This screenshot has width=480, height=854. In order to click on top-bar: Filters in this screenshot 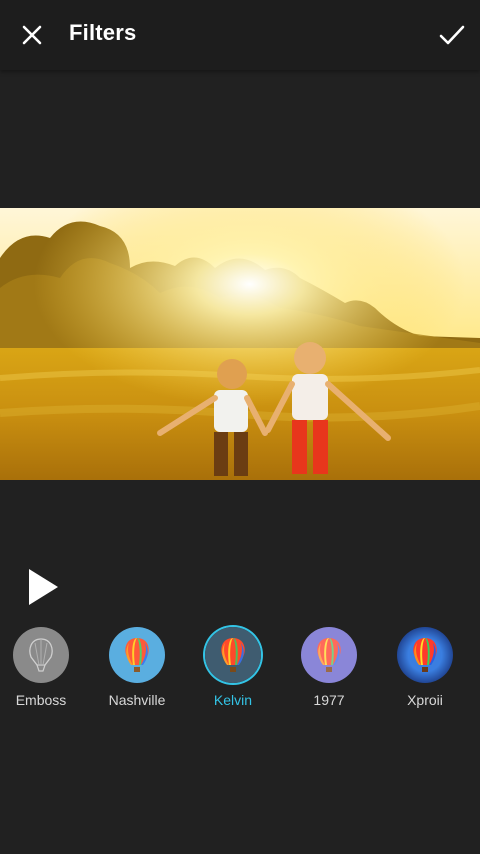, I will do `click(240, 35)`.